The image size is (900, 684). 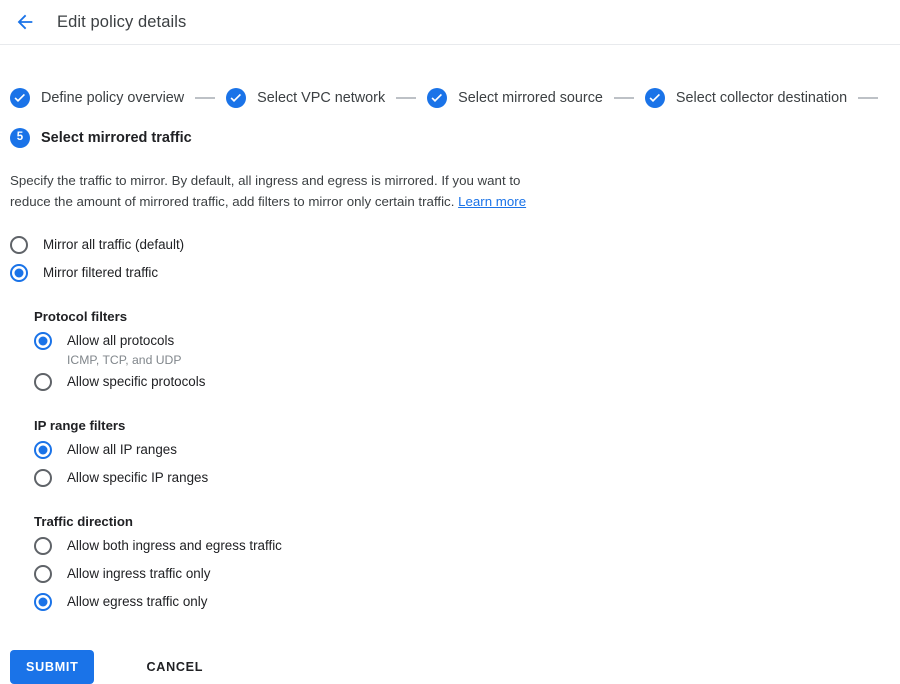 I want to click on step-select-vpc-network: Select VPC network, so click(x=305, y=98).